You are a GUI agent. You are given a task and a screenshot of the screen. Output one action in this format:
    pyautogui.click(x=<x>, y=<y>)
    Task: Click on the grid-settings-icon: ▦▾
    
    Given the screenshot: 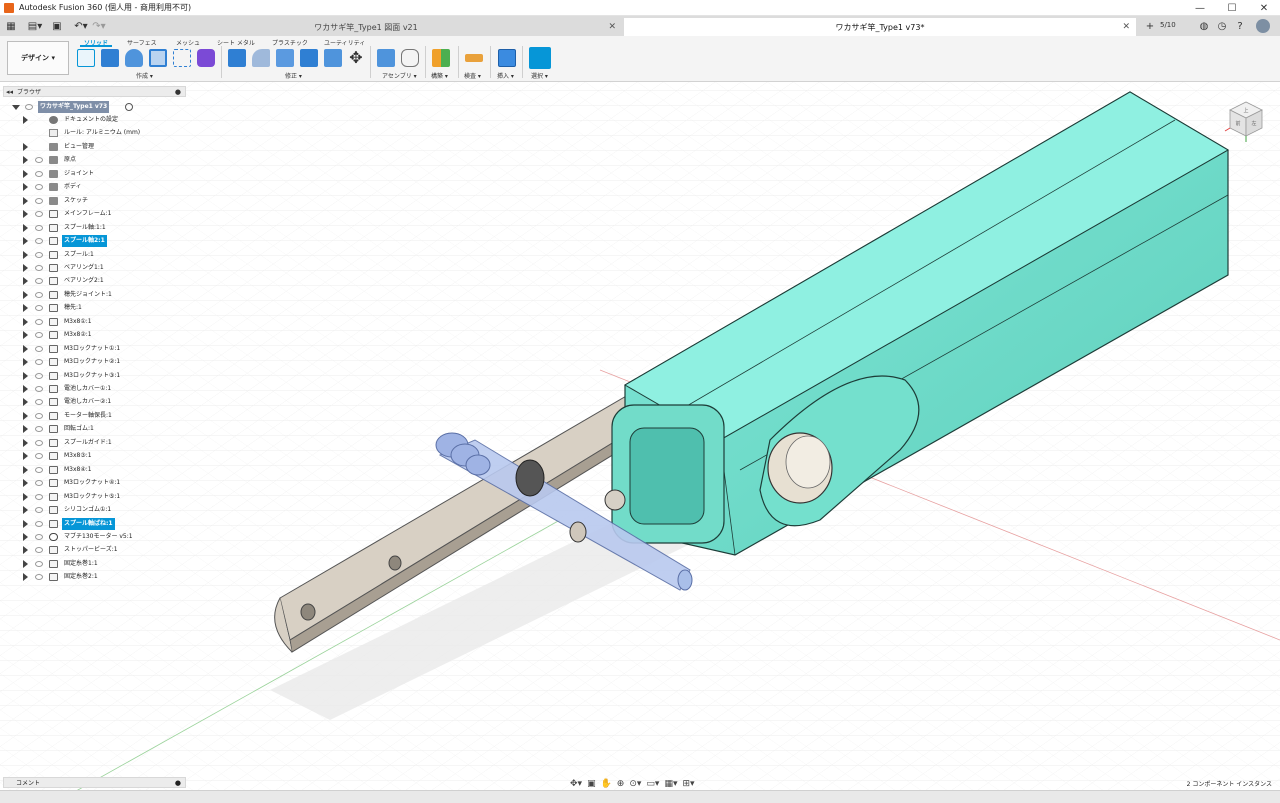 What is the action you would take?
    pyautogui.click(x=670, y=784)
    